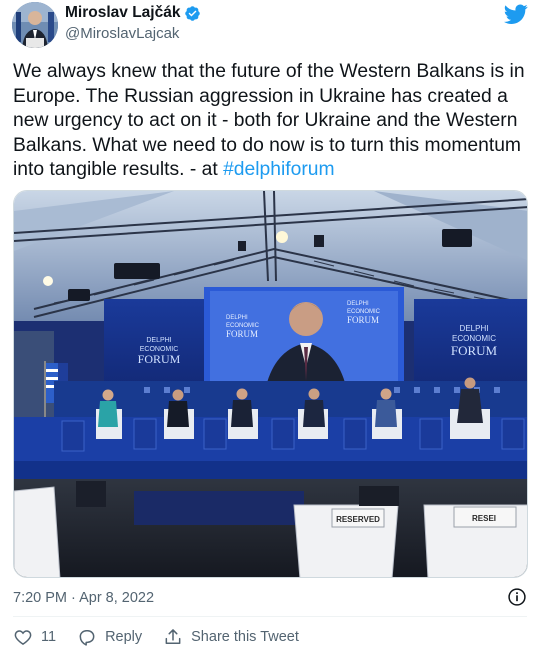 Image resolution: width=540 pixels, height=656 pixels. I want to click on tweet-timestamp: 7:20 PM · Apr 8, 2022, so click(83, 598).